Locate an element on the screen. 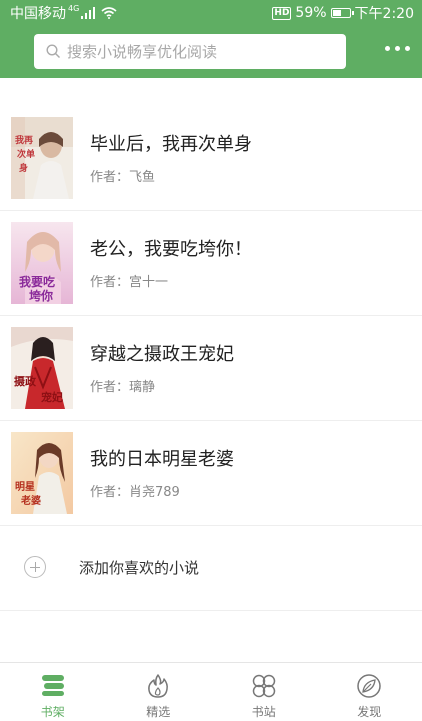  tab-label: 书架 is located at coordinates (53, 711).